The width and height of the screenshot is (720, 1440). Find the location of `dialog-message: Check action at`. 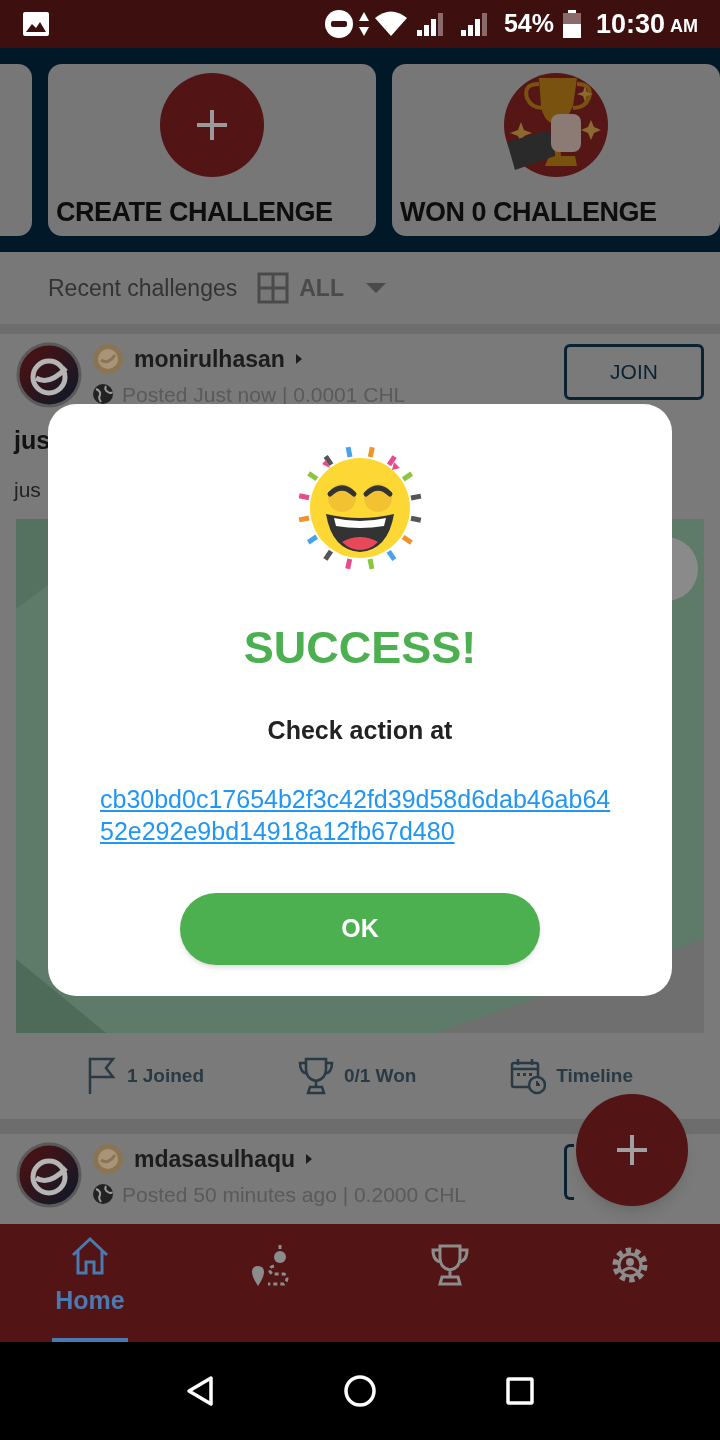

dialog-message: Check action at is located at coordinates (360, 730).